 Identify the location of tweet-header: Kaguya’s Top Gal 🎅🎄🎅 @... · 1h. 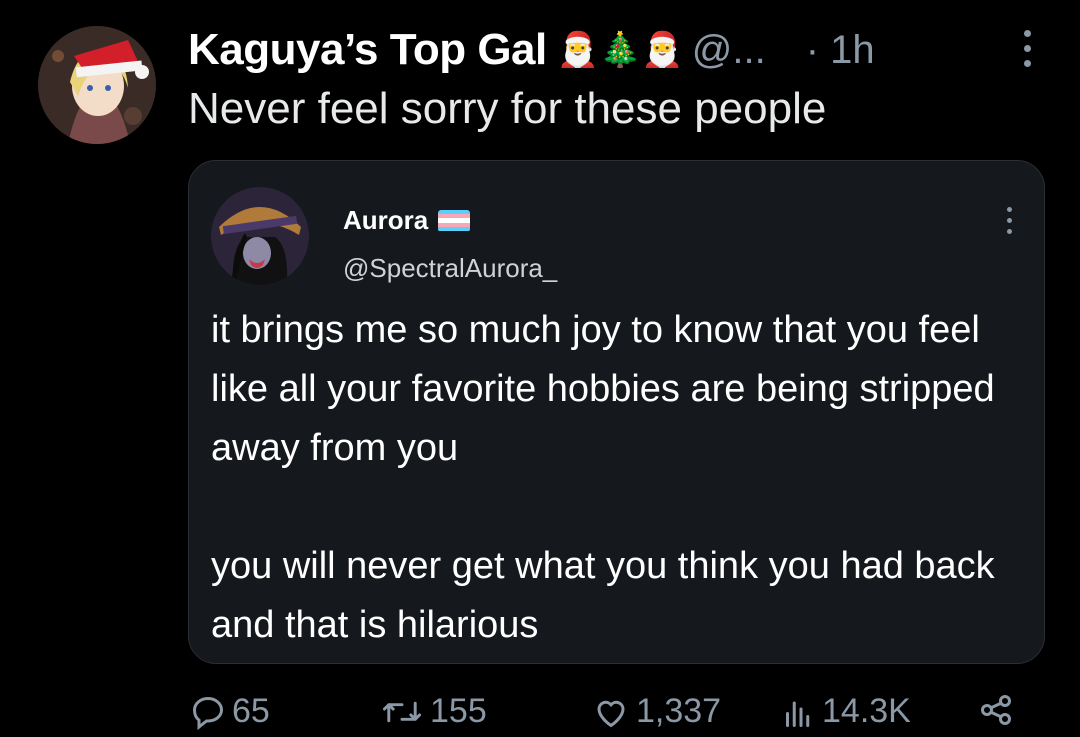
(614, 50).